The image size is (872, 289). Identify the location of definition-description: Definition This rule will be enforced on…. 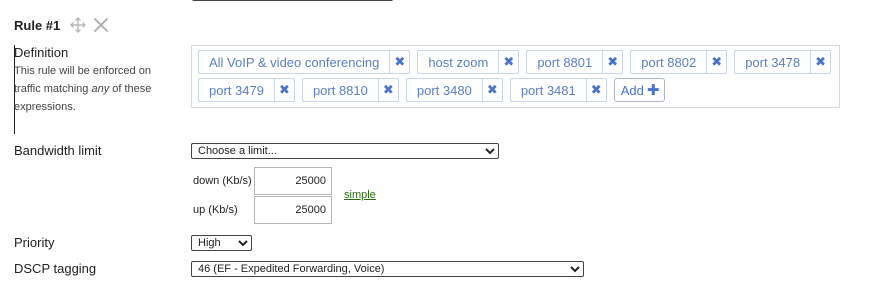
(99, 80).